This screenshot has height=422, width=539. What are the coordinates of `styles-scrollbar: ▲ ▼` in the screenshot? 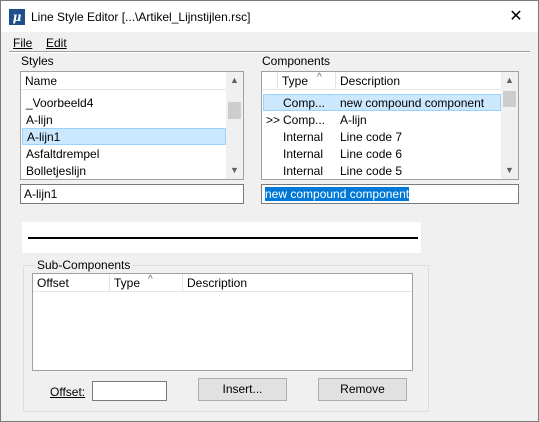 It's located at (234, 125).